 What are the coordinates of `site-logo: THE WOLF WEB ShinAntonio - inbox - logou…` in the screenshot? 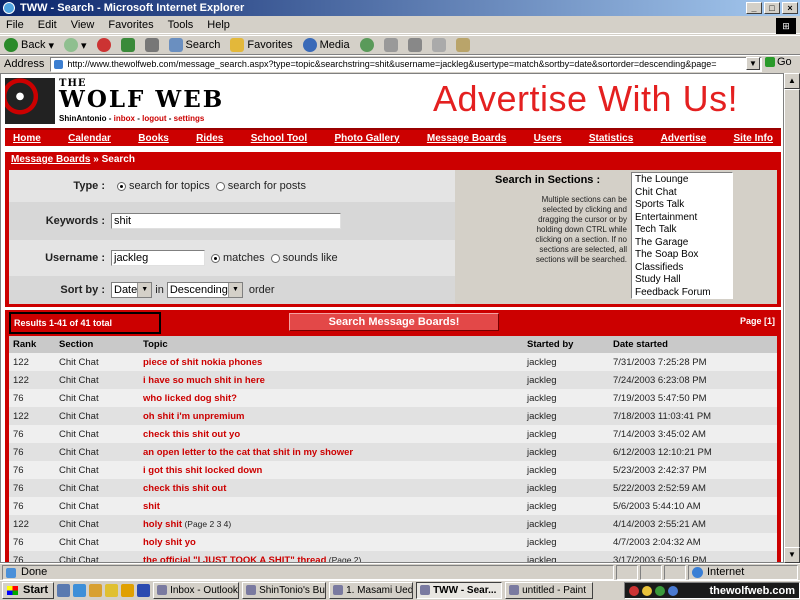 It's located at (118, 101).